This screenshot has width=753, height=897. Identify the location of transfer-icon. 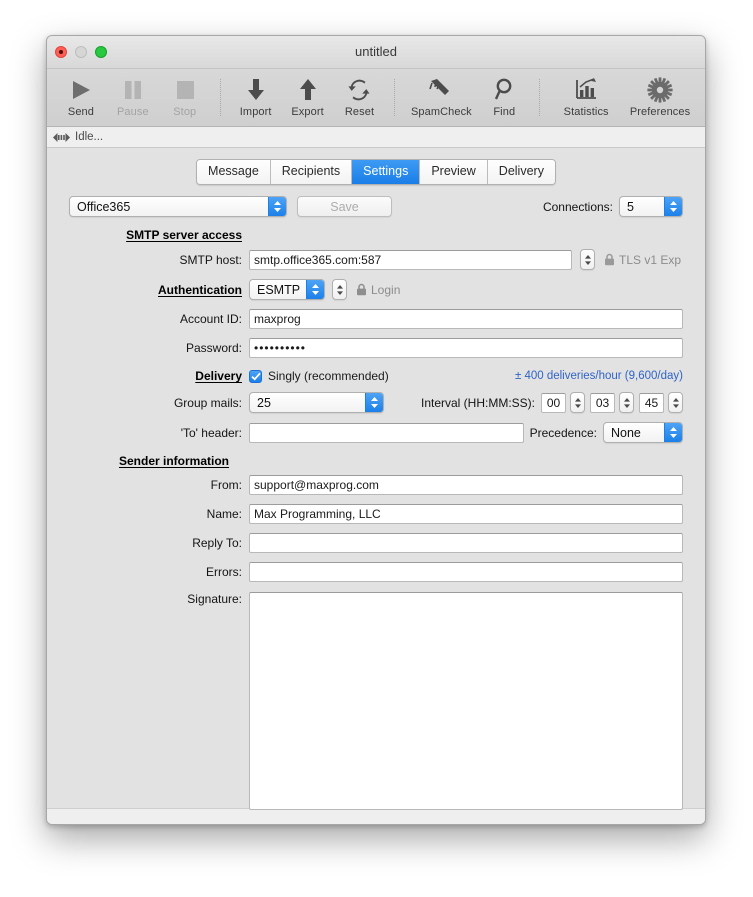
(61, 137).